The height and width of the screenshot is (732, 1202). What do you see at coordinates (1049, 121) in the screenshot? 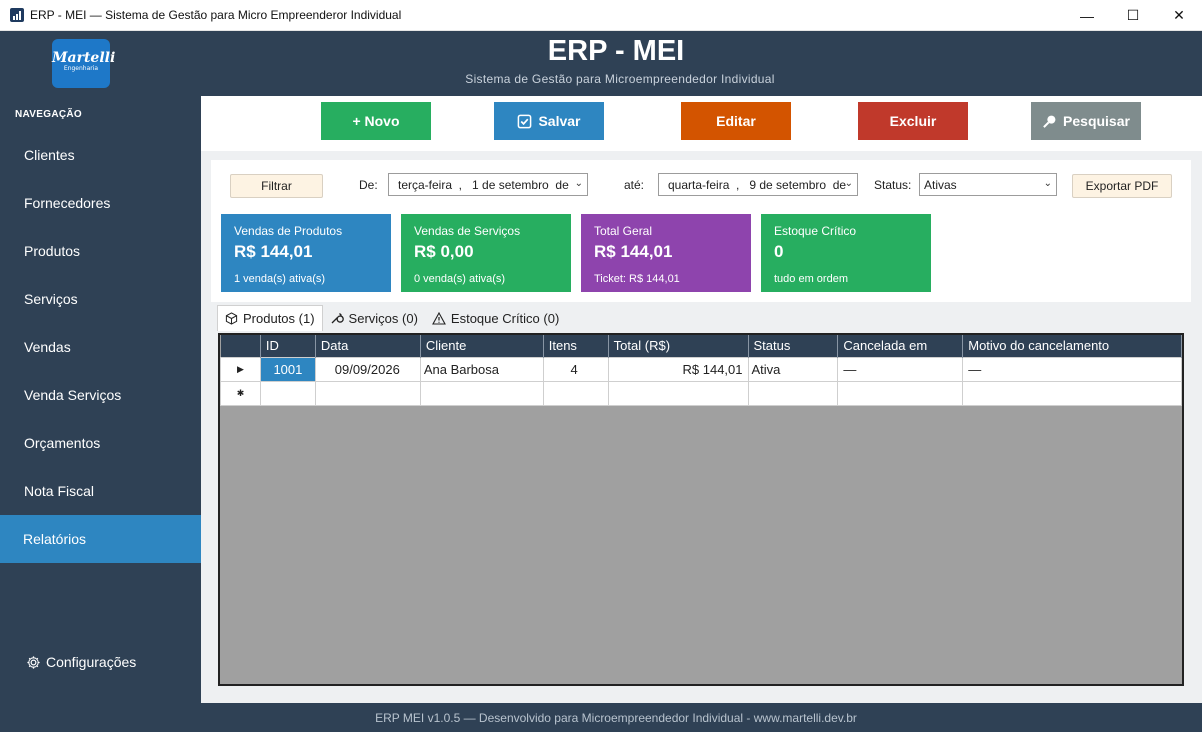
I see `search-icon` at bounding box center [1049, 121].